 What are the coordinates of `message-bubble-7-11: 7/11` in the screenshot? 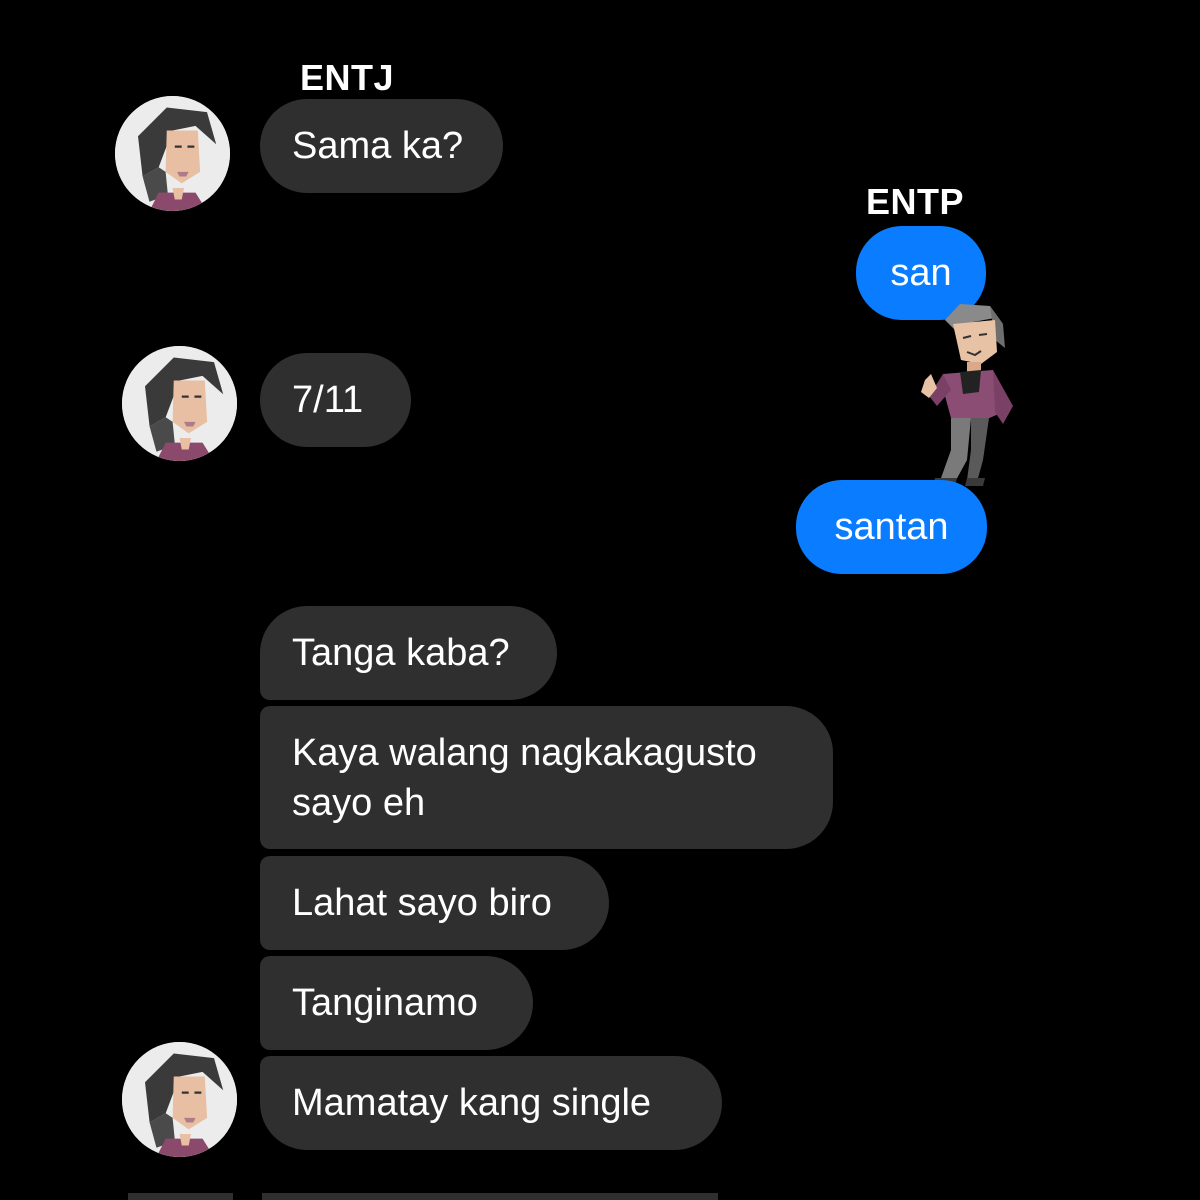 It's located at (335, 400).